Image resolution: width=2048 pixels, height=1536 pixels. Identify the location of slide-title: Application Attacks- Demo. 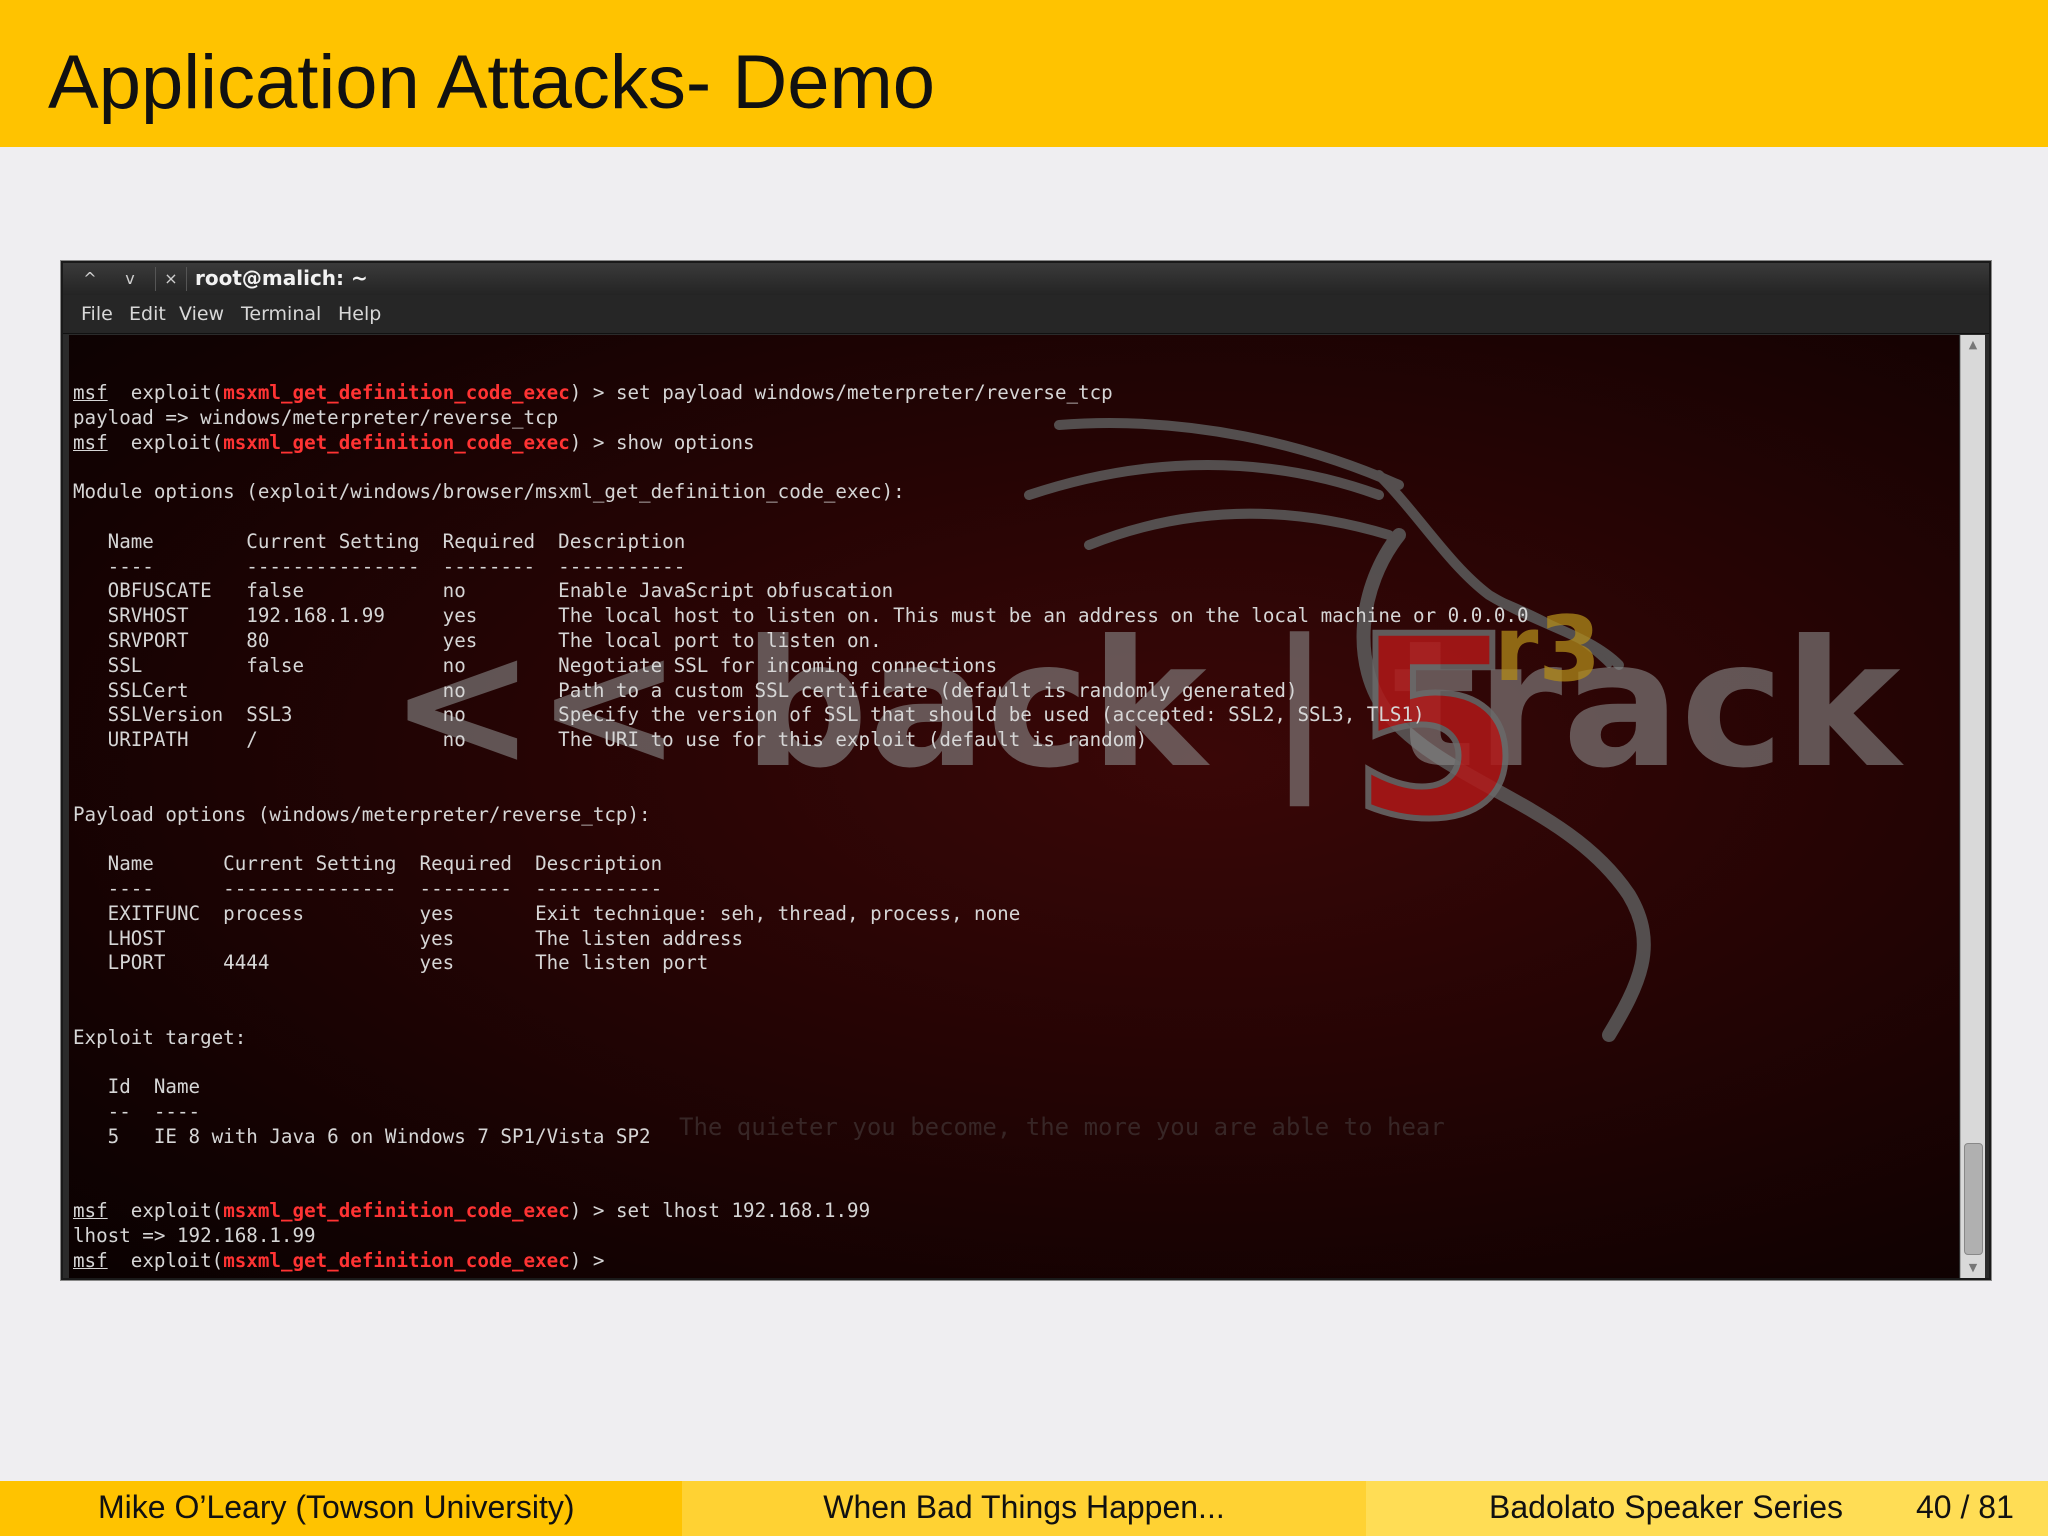
(492, 82).